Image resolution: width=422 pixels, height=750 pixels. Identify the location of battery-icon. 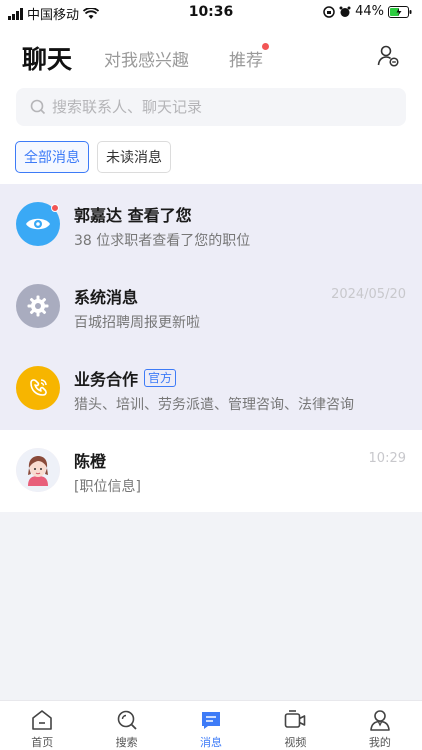
(400, 11).